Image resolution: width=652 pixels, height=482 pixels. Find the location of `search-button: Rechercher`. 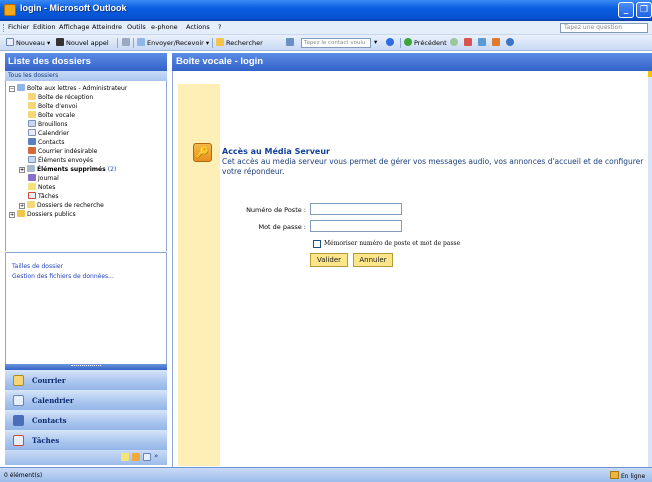

search-button: Rechercher is located at coordinates (239, 42).